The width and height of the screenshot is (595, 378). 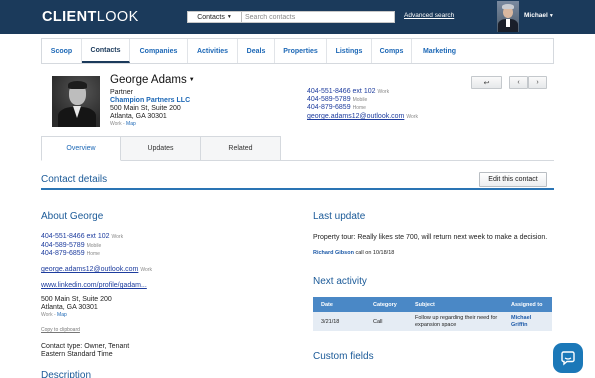 I want to click on edit-contact-button: Edit this contact, so click(x=513, y=179).